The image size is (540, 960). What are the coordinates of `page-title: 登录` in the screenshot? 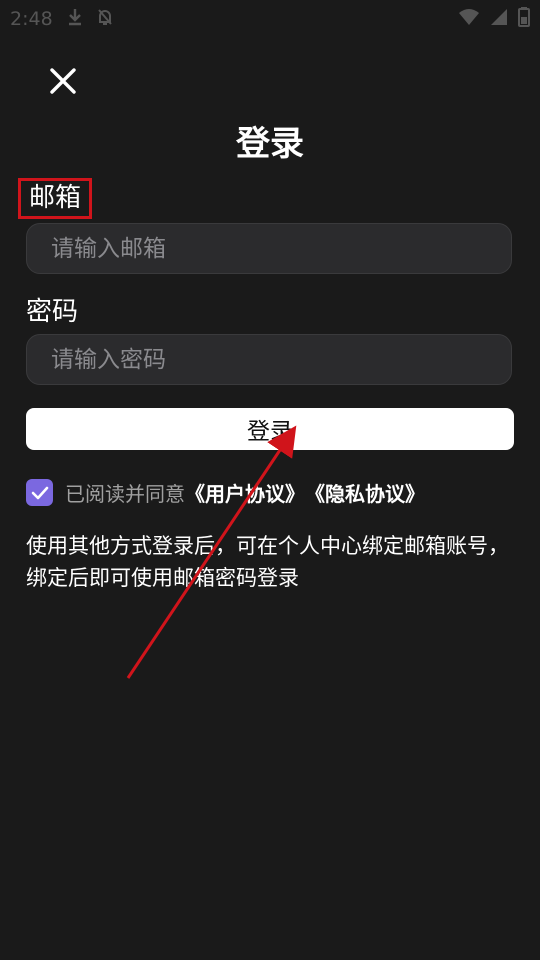 It's located at (270, 144).